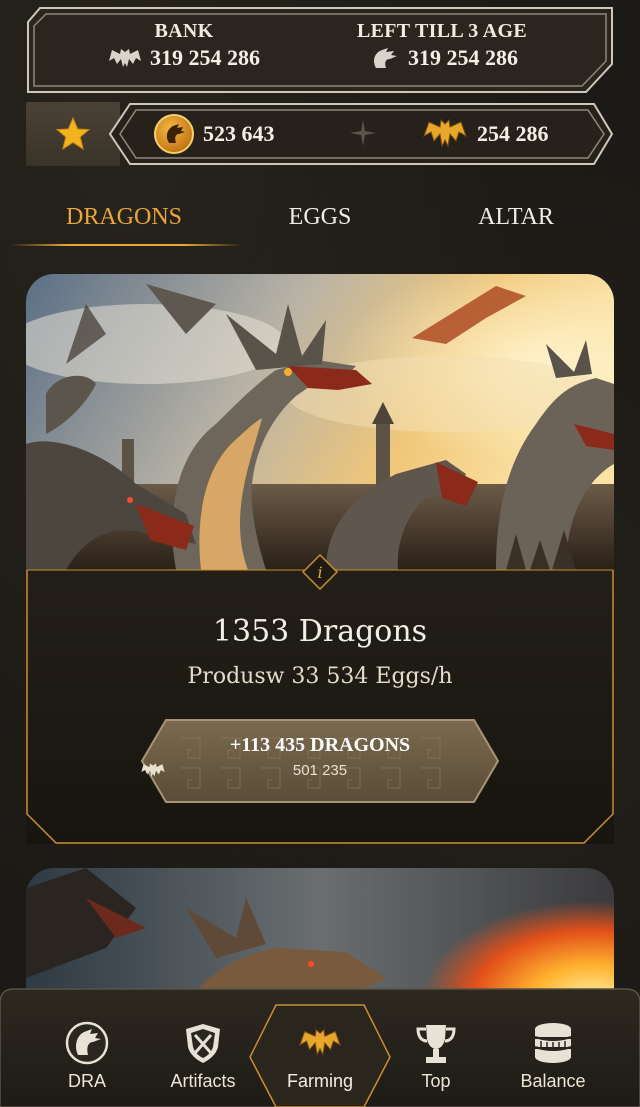 Image resolution: width=640 pixels, height=1107 pixels. What do you see at coordinates (553, 1081) in the screenshot?
I see `nav-balance-label: Balance` at bounding box center [553, 1081].